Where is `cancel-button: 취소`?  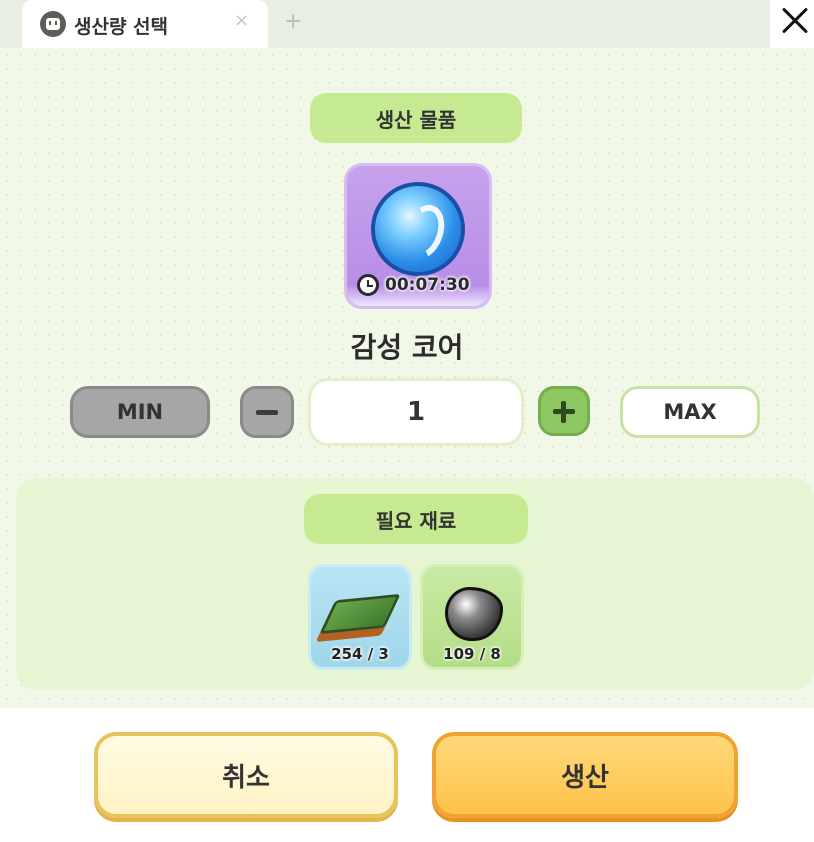
cancel-button: 취소 is located at coordinates (246, 775).